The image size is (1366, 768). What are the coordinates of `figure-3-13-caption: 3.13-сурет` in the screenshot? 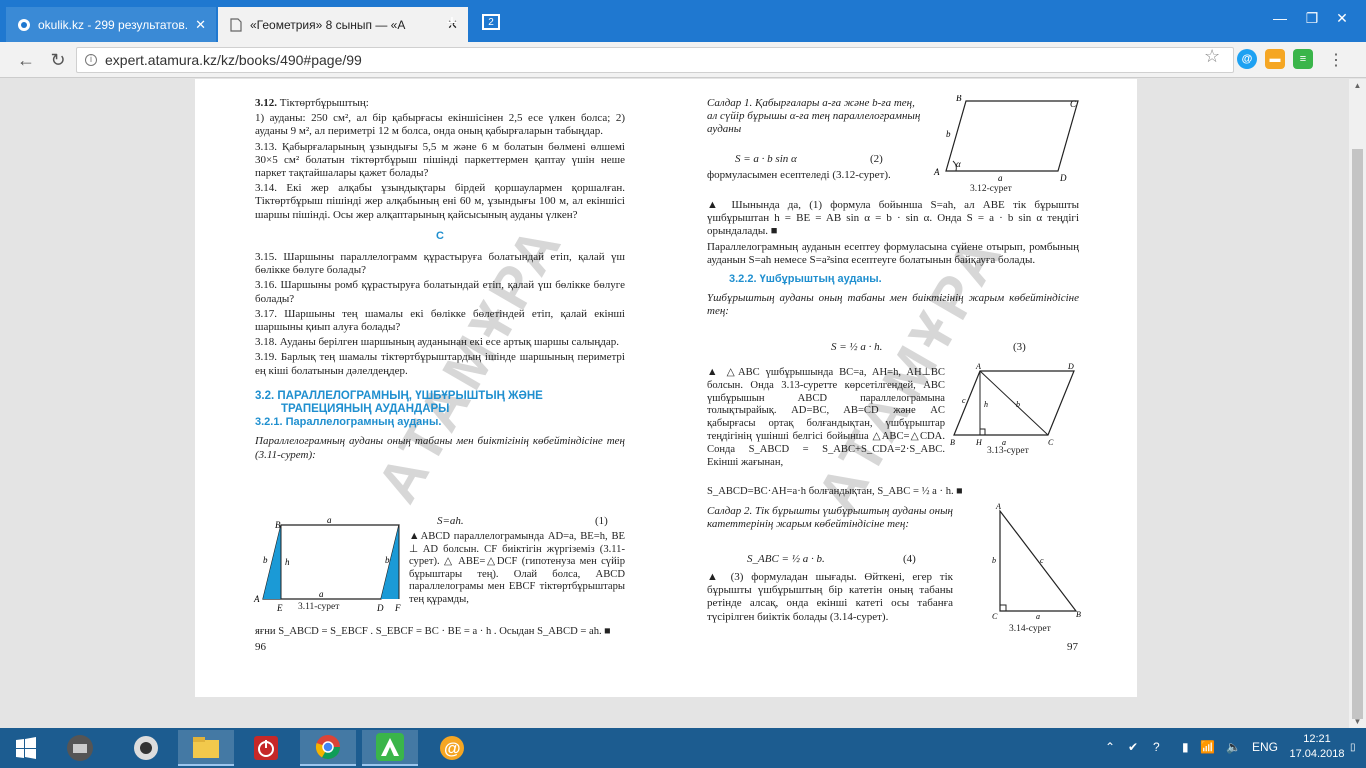 It's located at (1008, 451).